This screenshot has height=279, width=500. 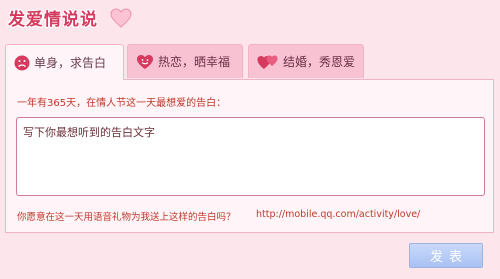 I want to click on voice-gift-question: 你愿意在这一天用语音礼物为我送上这样的告白吗？, so click(x=126, y=217).